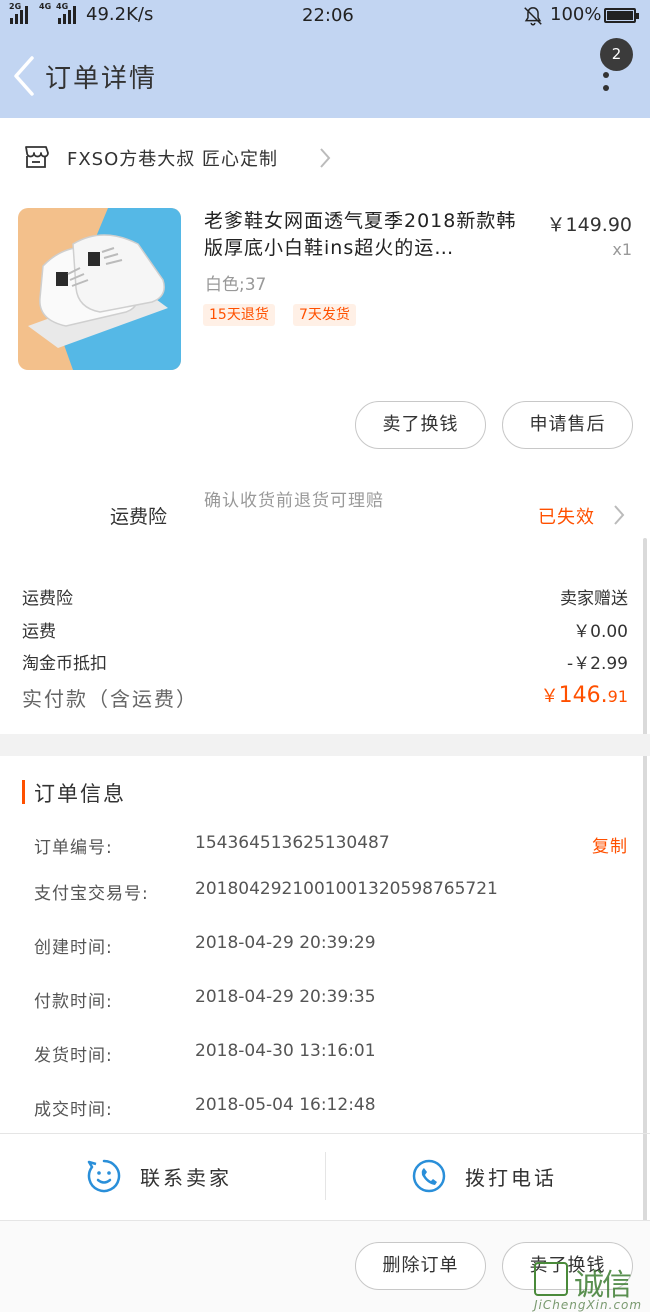  Describe the element at coordinates (567, 425) in the screenshot. I see `after-sale-button: 申请售后` at that location.